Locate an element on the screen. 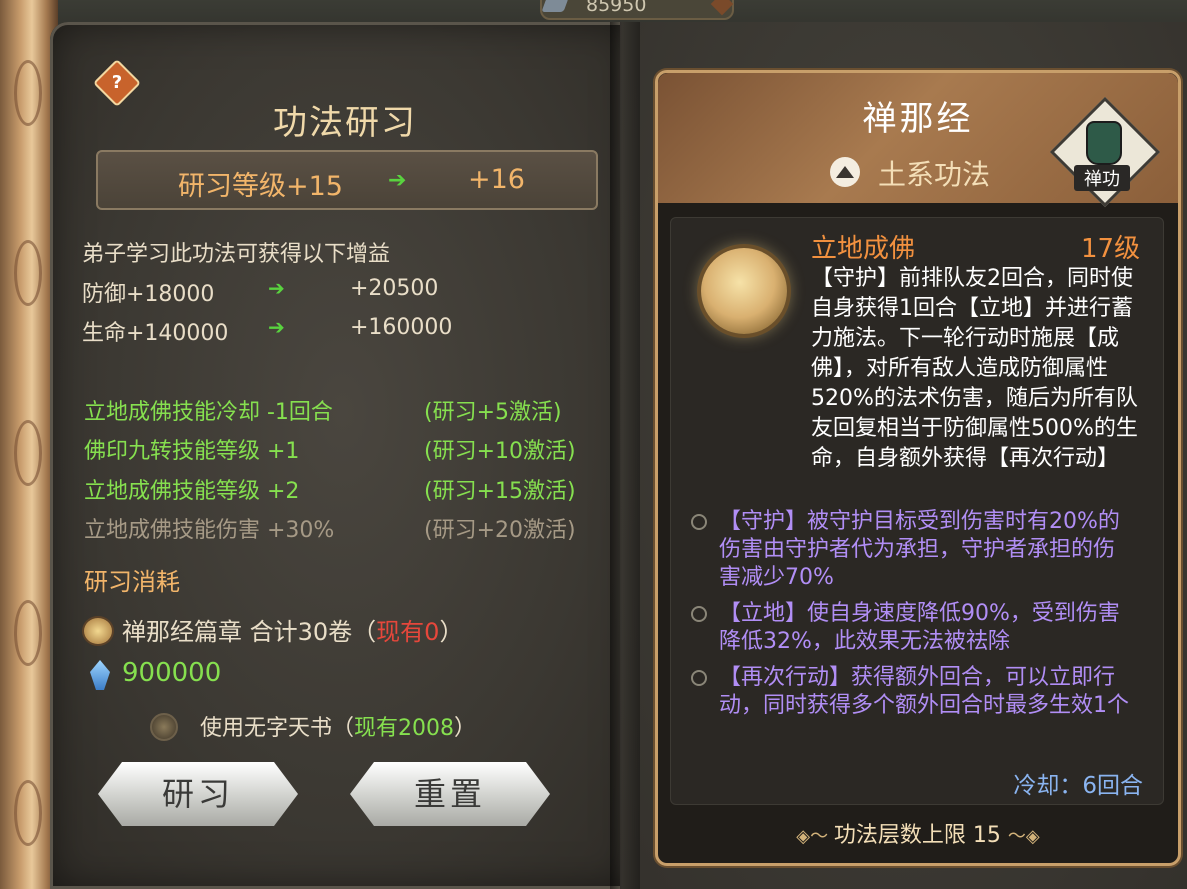  skill-level: 17级 is located at coordinates (1111, 249).